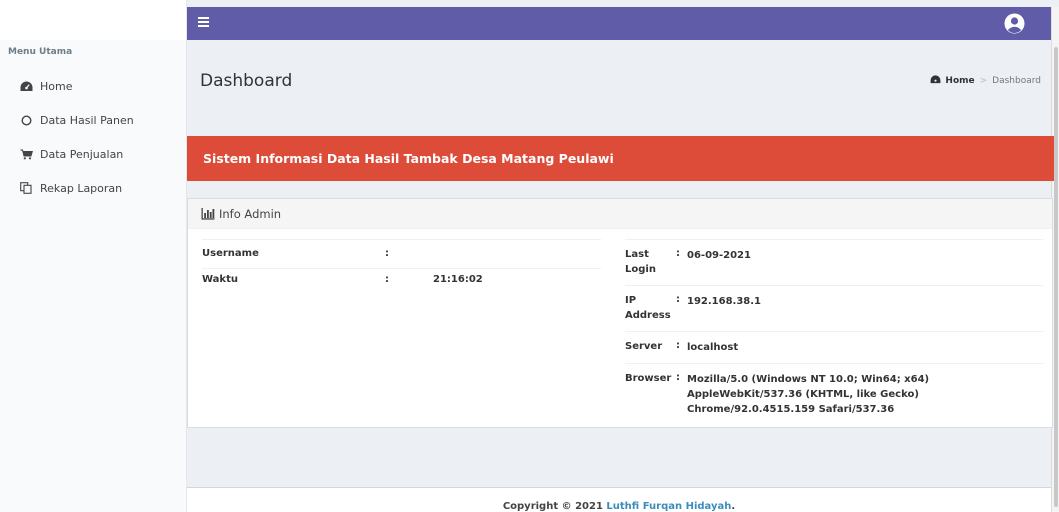  I want to click on breadcrumb: Home > Dashboard, so click(985, 81).